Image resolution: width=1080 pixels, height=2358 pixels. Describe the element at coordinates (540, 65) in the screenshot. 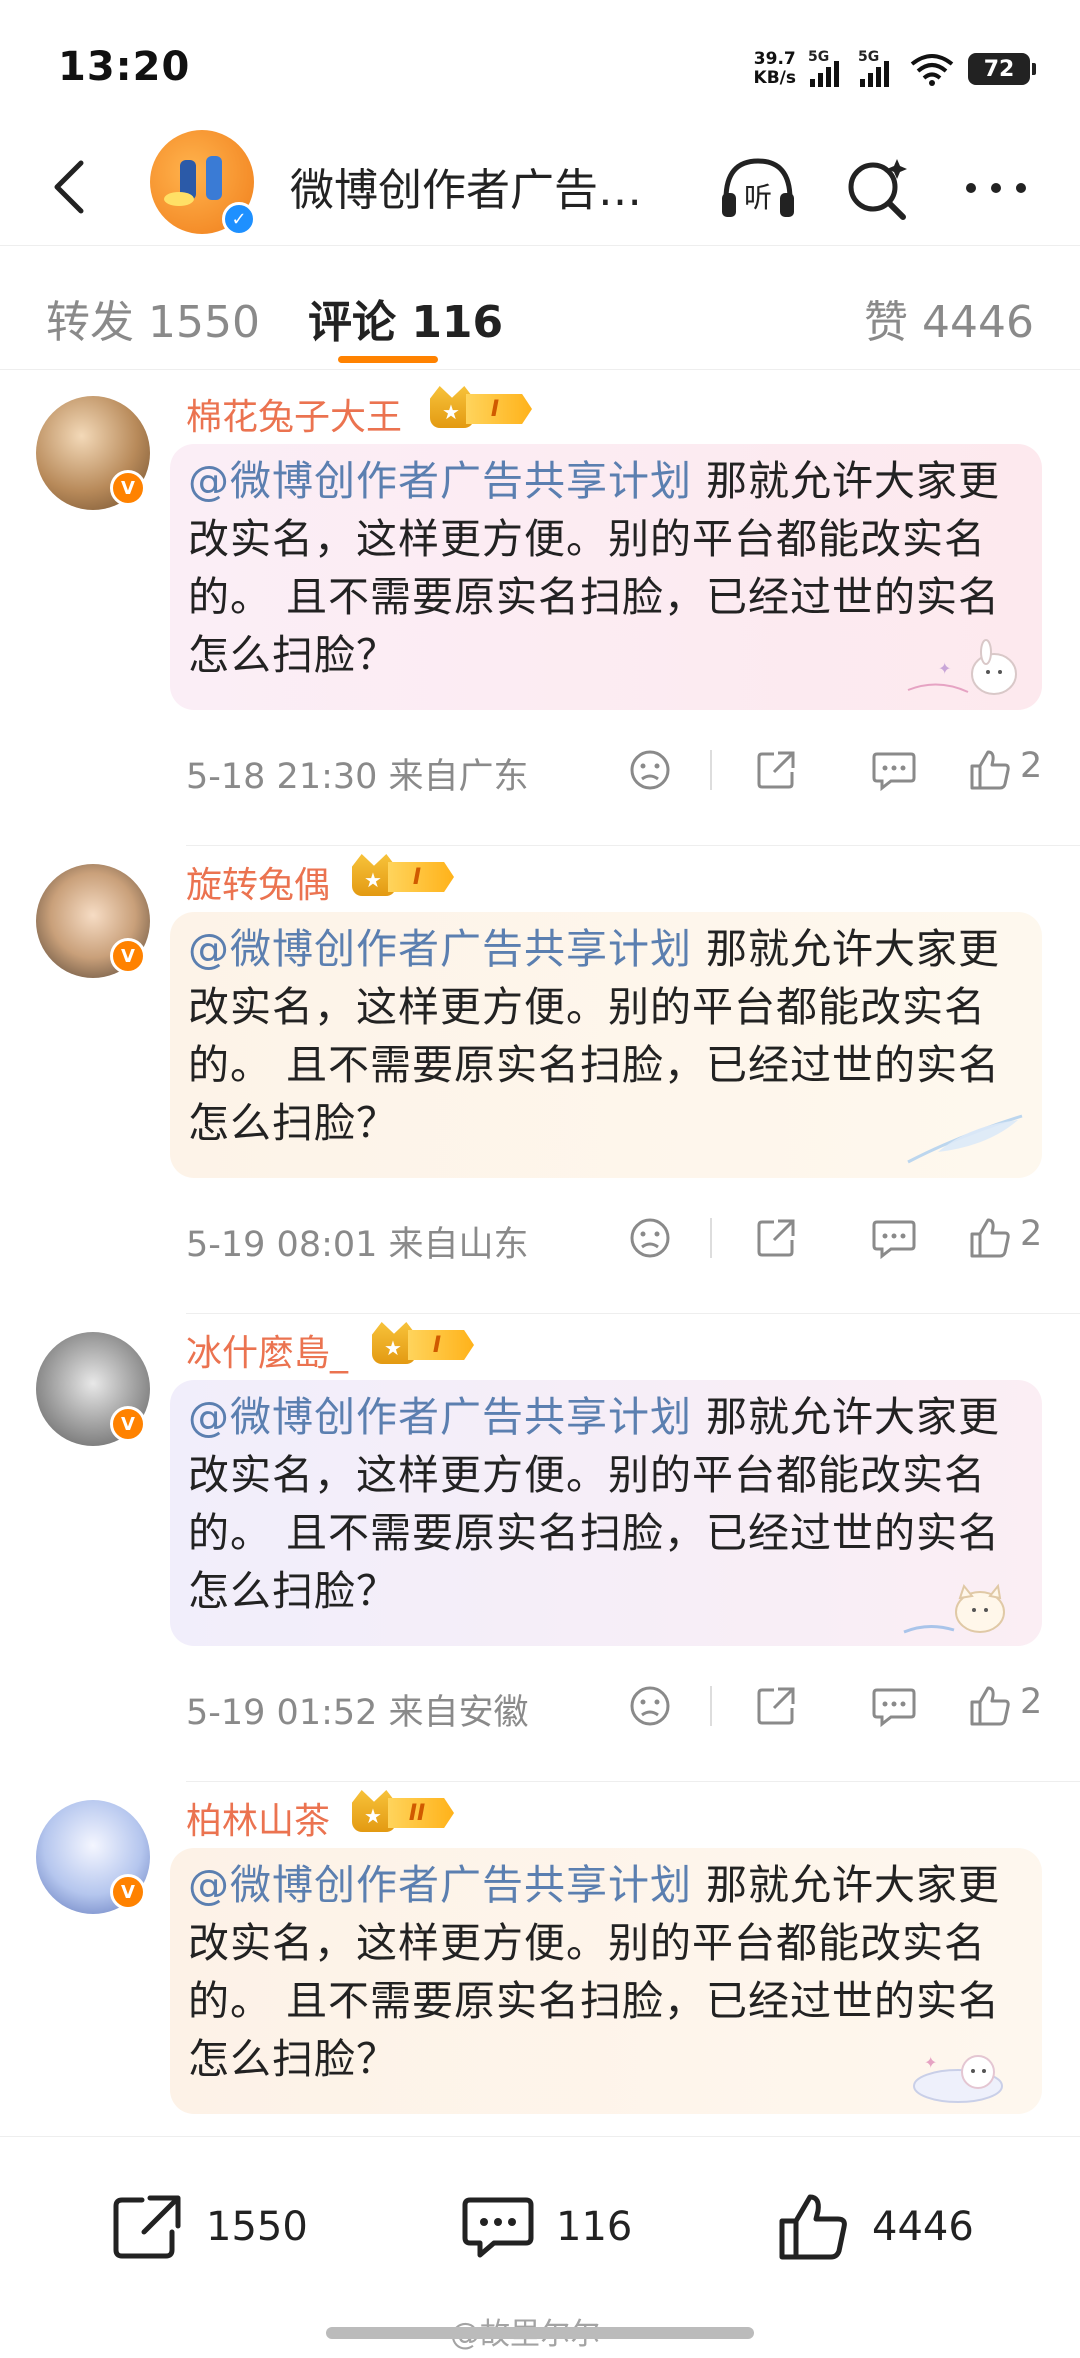

I see `status-bar: 13:20 39.7 KB/s 5G 5G 72` at that location.